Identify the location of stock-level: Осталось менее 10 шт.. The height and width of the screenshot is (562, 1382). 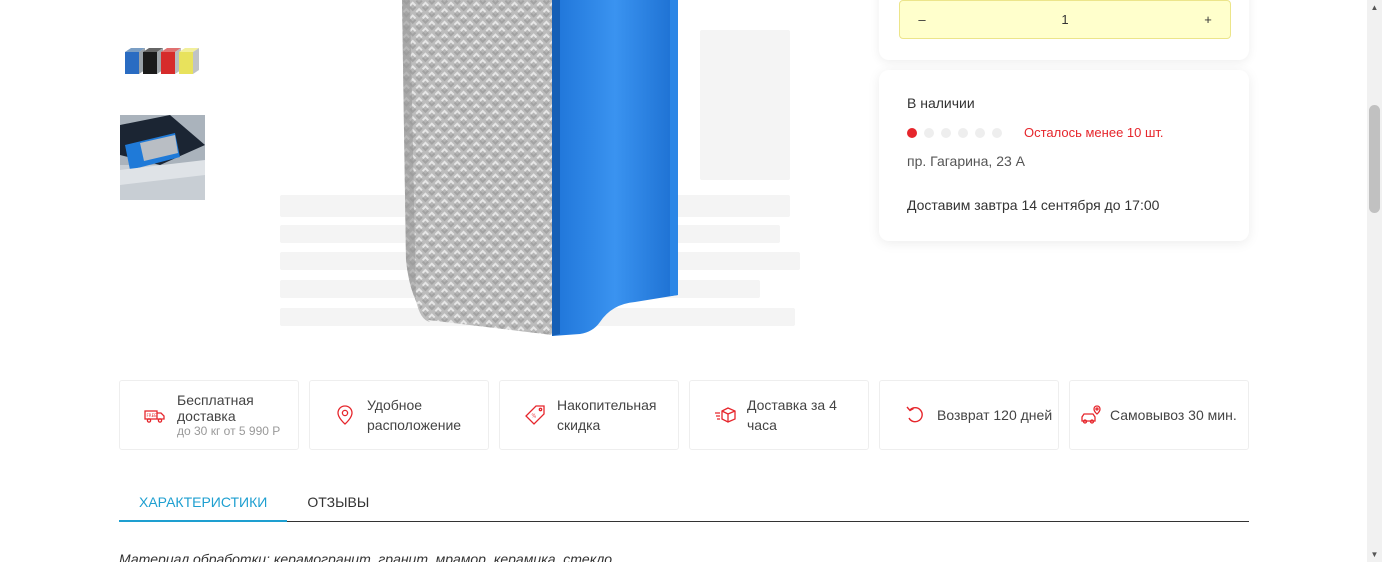
(1064, 132).